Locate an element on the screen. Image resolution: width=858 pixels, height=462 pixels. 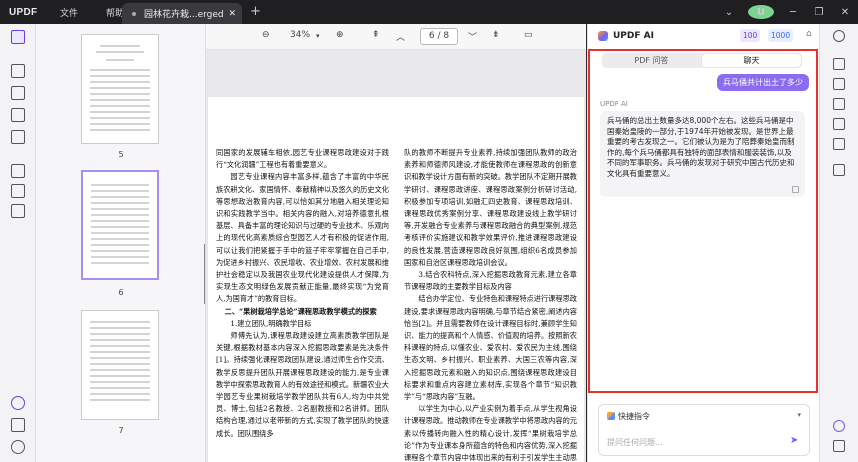
presentation-icon: ▭ is located at coordinates (528, 35).